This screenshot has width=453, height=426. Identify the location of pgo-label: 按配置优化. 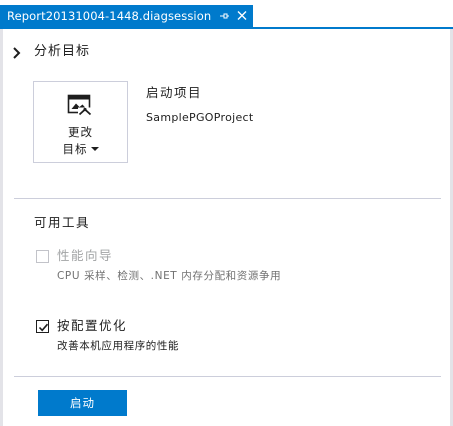
(92, 325).